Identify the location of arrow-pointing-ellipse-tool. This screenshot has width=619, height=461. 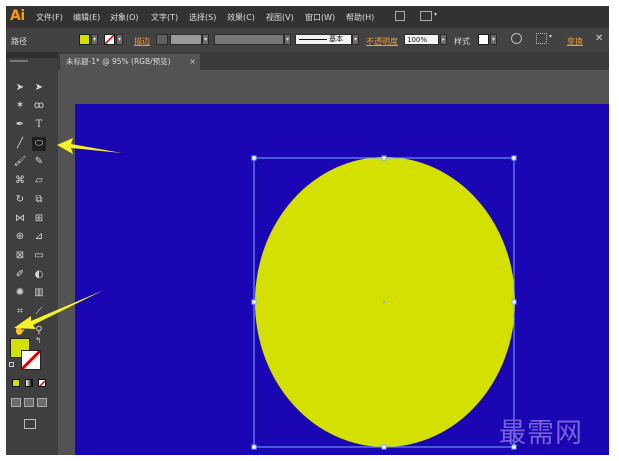
(89, 146).